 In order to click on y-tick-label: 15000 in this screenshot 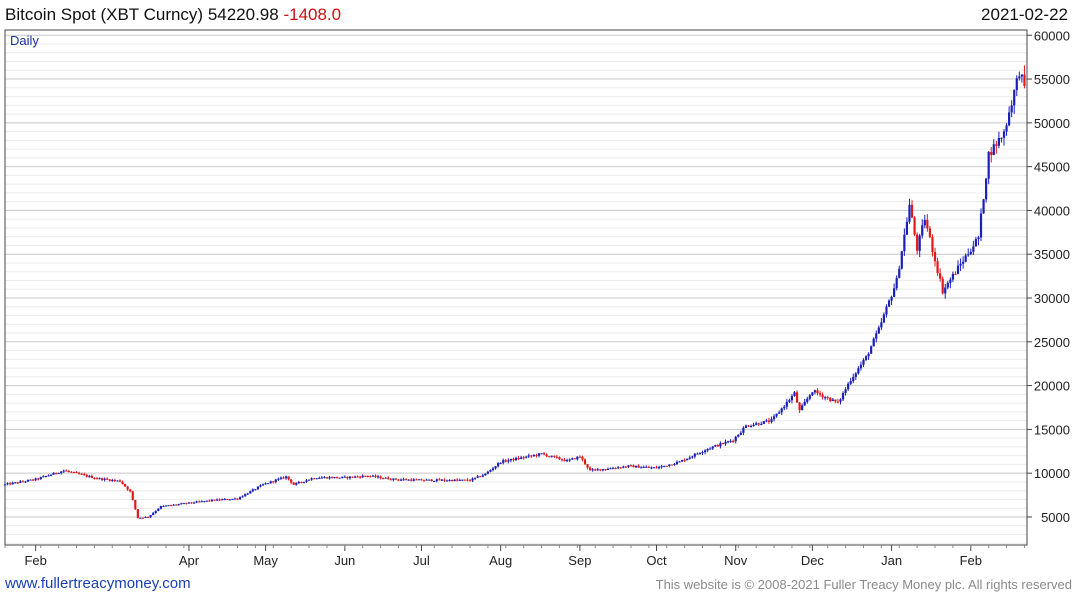, I will do `click(1052, 429)`.